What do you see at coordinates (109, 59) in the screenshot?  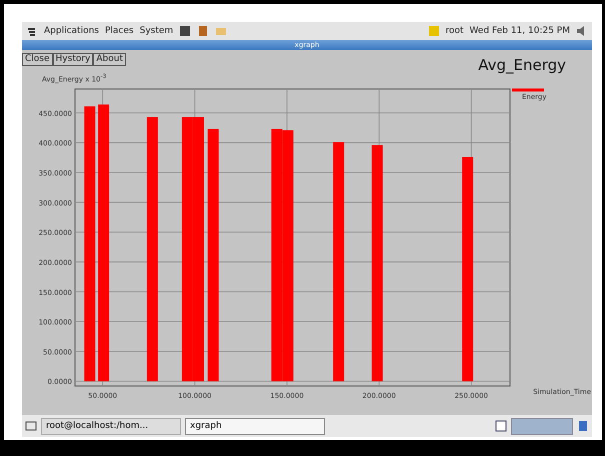 I see `toolbar-button: About` at bounding box center [109, 59].